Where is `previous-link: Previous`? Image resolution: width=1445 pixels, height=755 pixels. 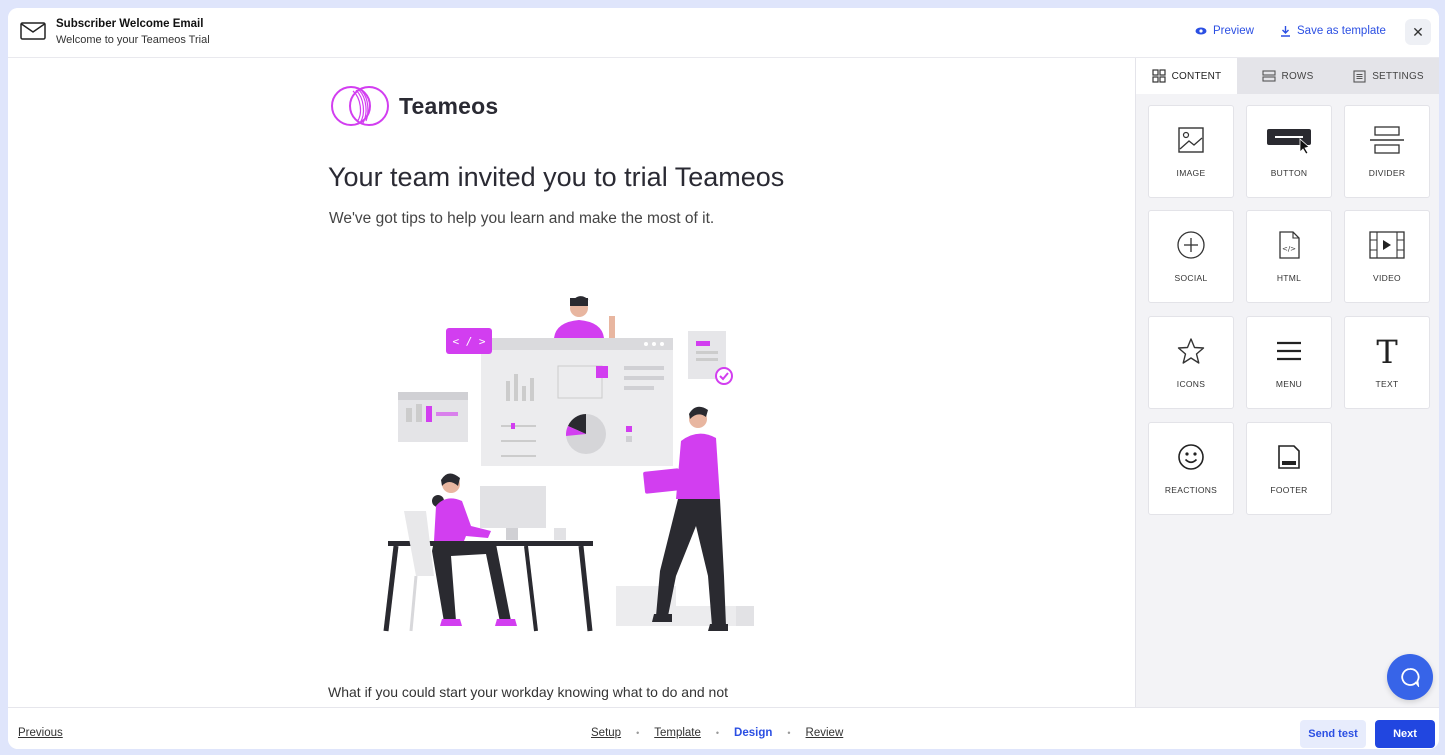
previous-link: Previous is located at coordinates (40, 733).